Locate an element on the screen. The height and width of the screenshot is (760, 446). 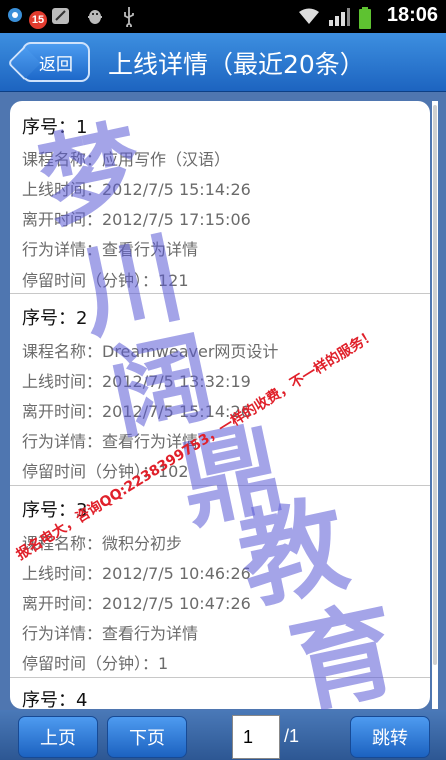
scrollbar-thumb is located at coordinates (435, 385).